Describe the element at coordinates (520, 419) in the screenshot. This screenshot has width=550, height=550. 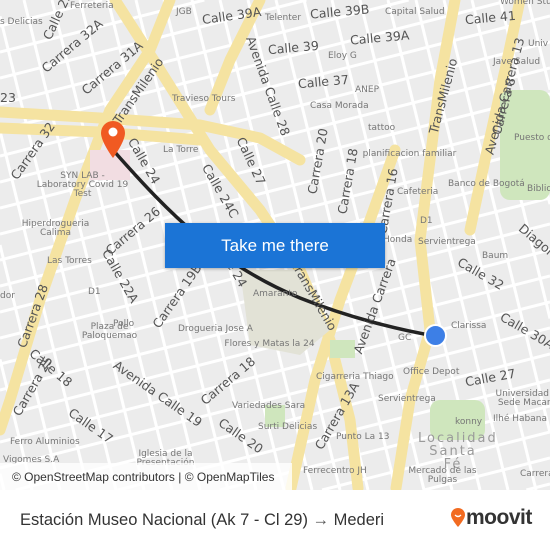
I see `map-label: Ilhé Habana` at that location.